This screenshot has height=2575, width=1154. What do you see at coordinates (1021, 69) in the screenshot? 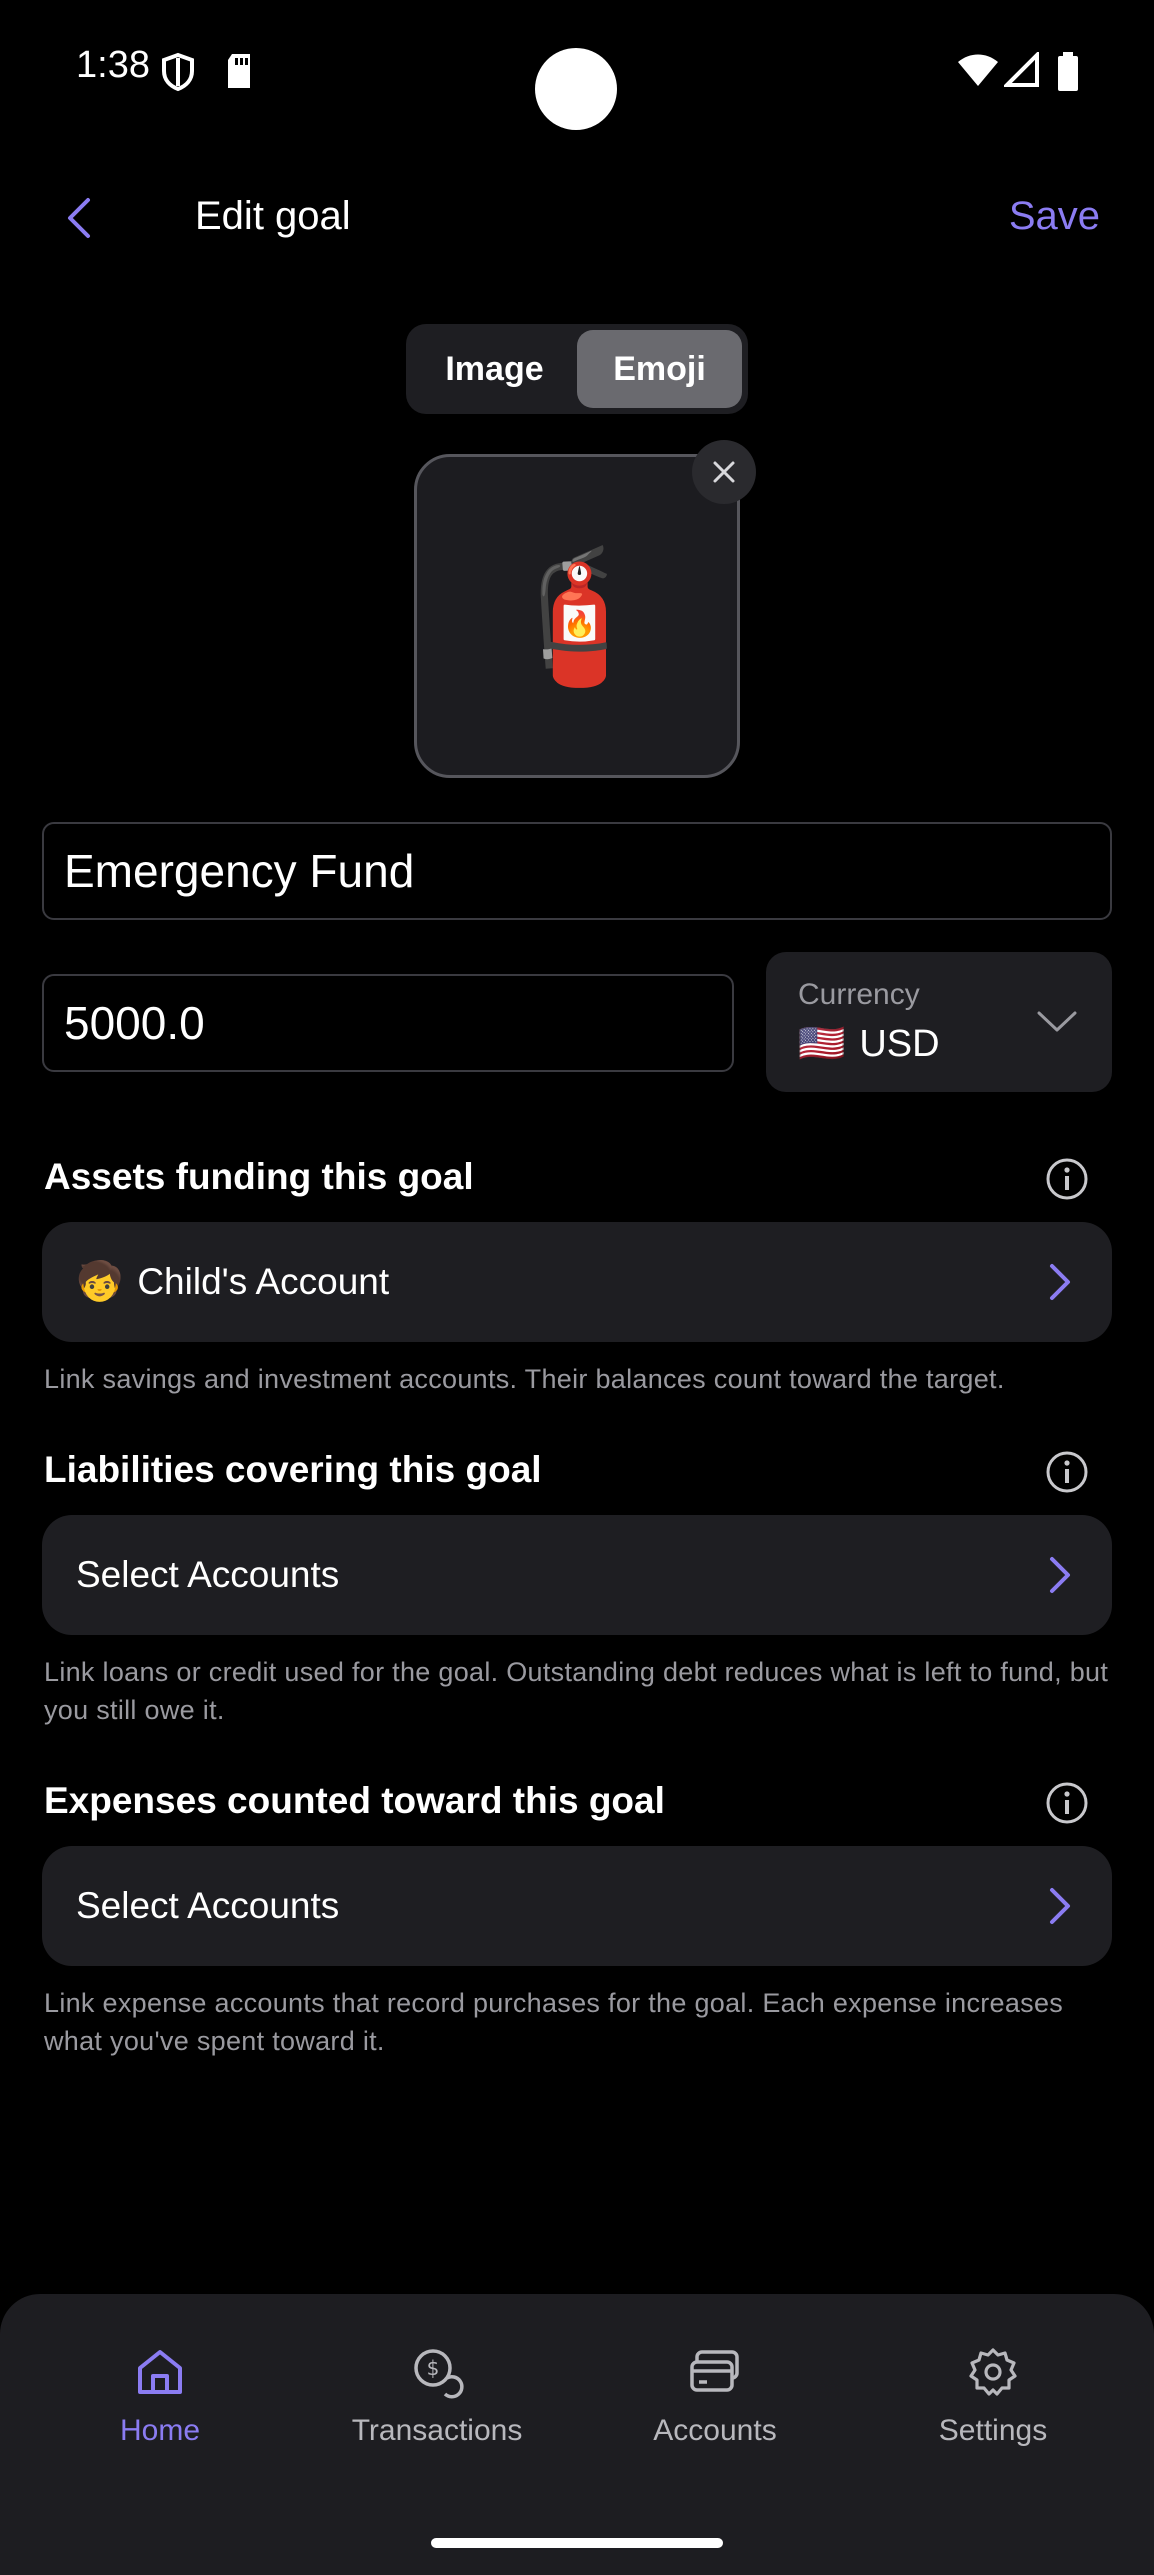
I see `cellular-signal-icon` at bounding box center [1021, 69].